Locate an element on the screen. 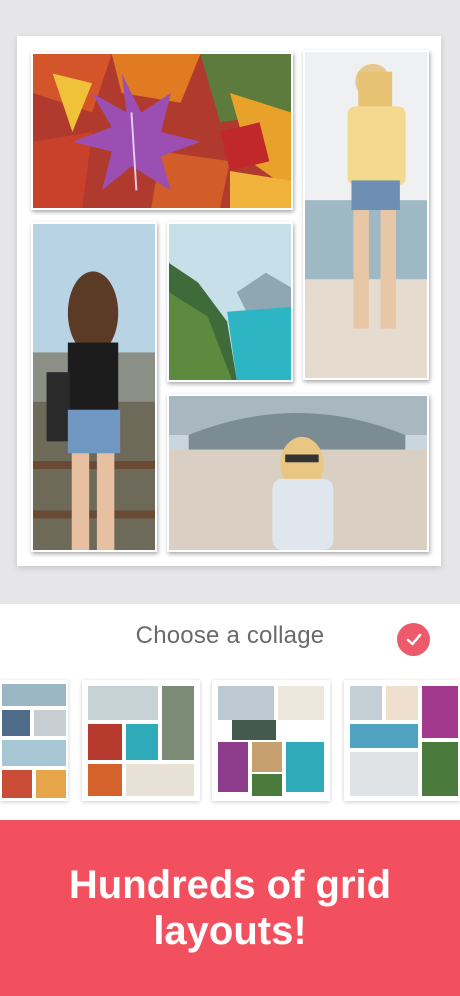 The height and width of the screenshot is (996, 460). lake-mountain-photo is located at coordinates (230, 302).